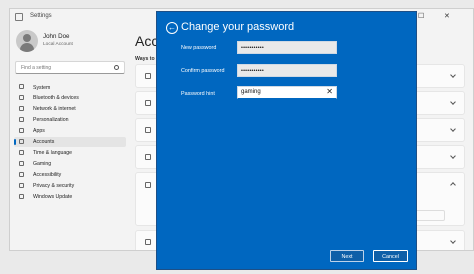 This screenshot has width=474, height=274. I want to click on bluetooth-icon, so click(21, 97).